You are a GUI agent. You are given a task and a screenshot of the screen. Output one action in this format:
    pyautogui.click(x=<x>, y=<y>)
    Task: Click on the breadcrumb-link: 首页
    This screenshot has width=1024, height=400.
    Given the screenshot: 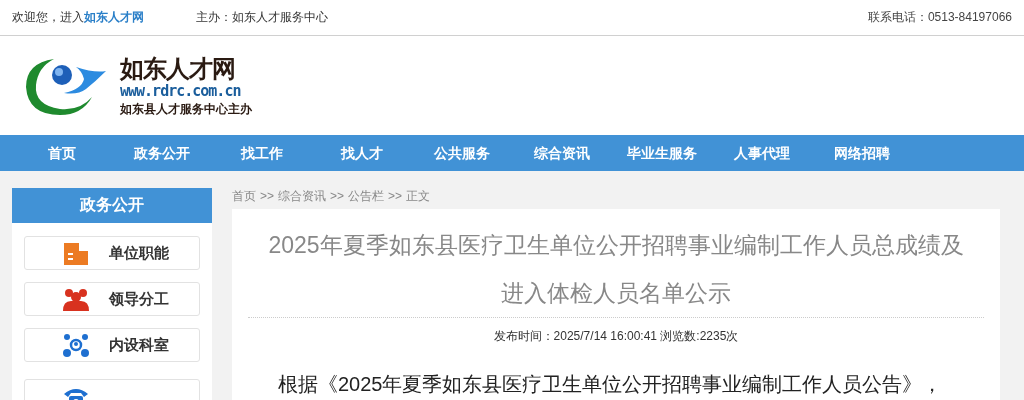 What is the action you would take?
    pyautogui.click(x=244, y=196)
    